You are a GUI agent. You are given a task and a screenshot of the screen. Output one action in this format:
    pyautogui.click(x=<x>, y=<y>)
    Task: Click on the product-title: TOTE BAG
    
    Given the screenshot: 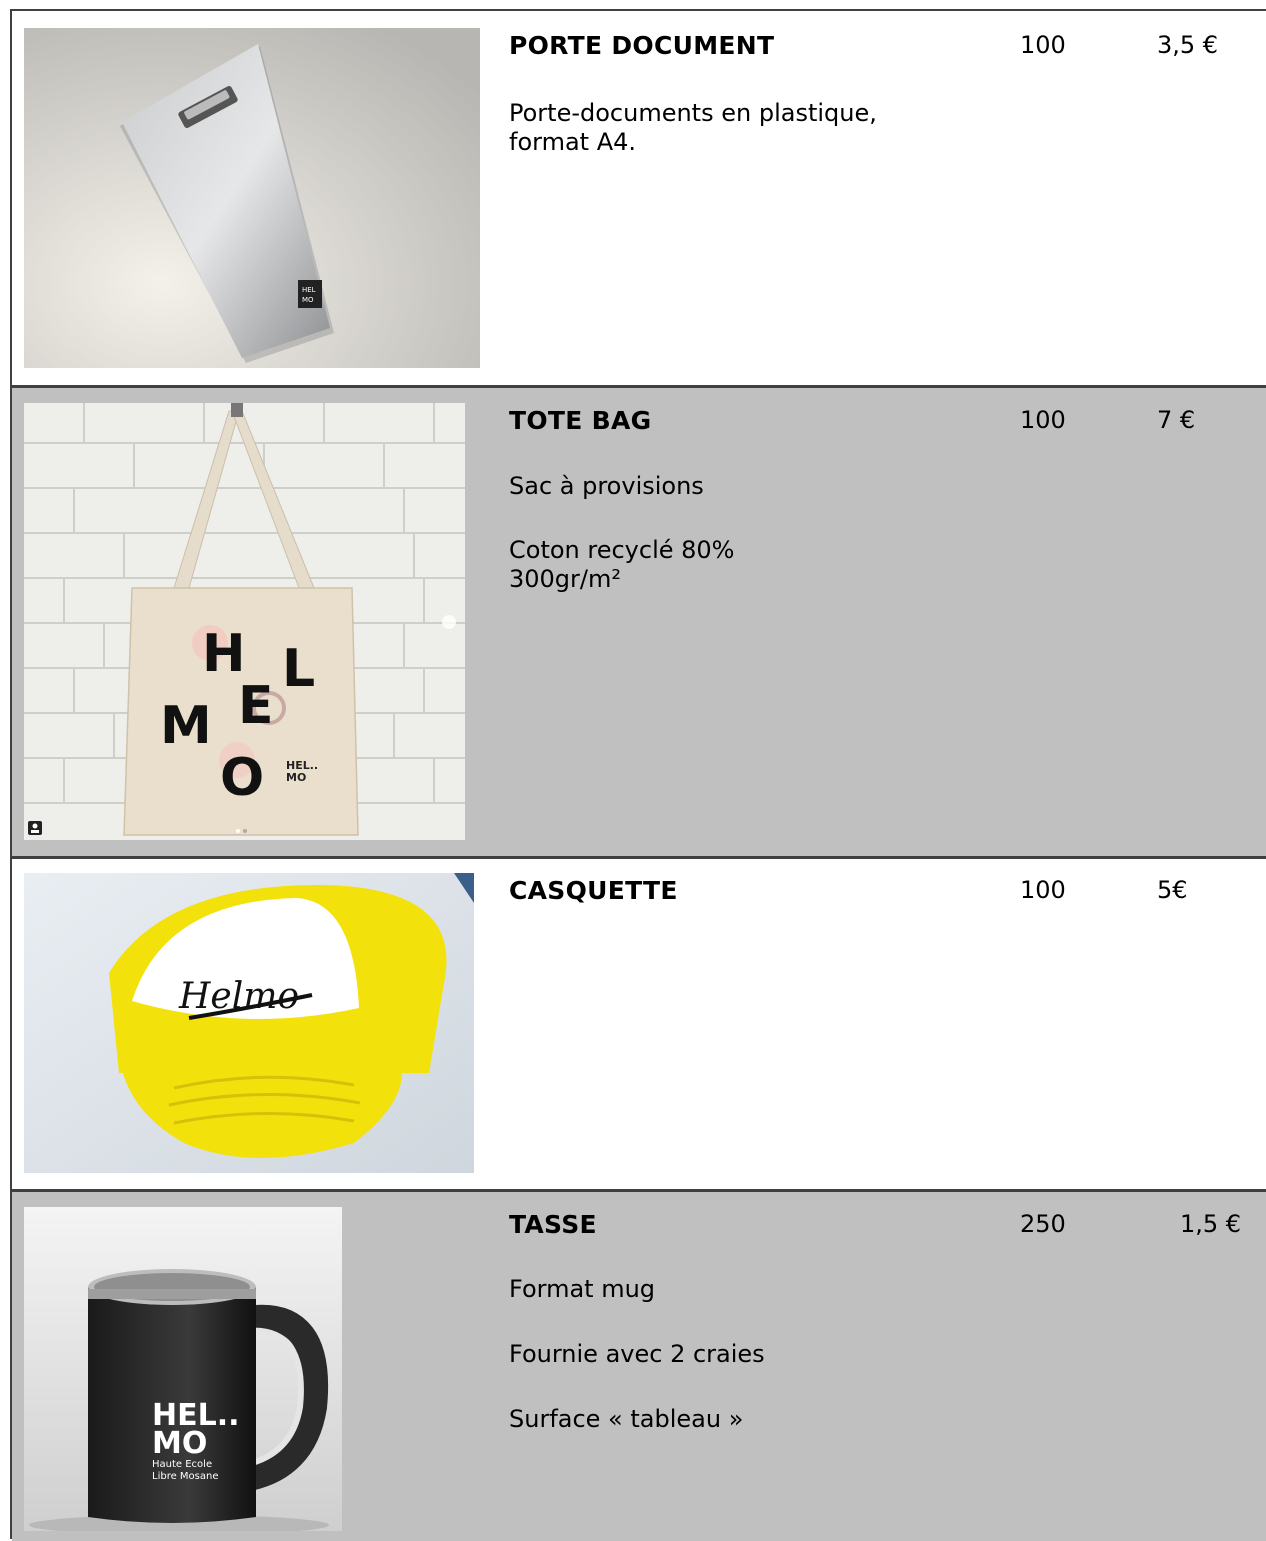 What is the action you would take?
    pyautogui.click(x=580, y=420)
    